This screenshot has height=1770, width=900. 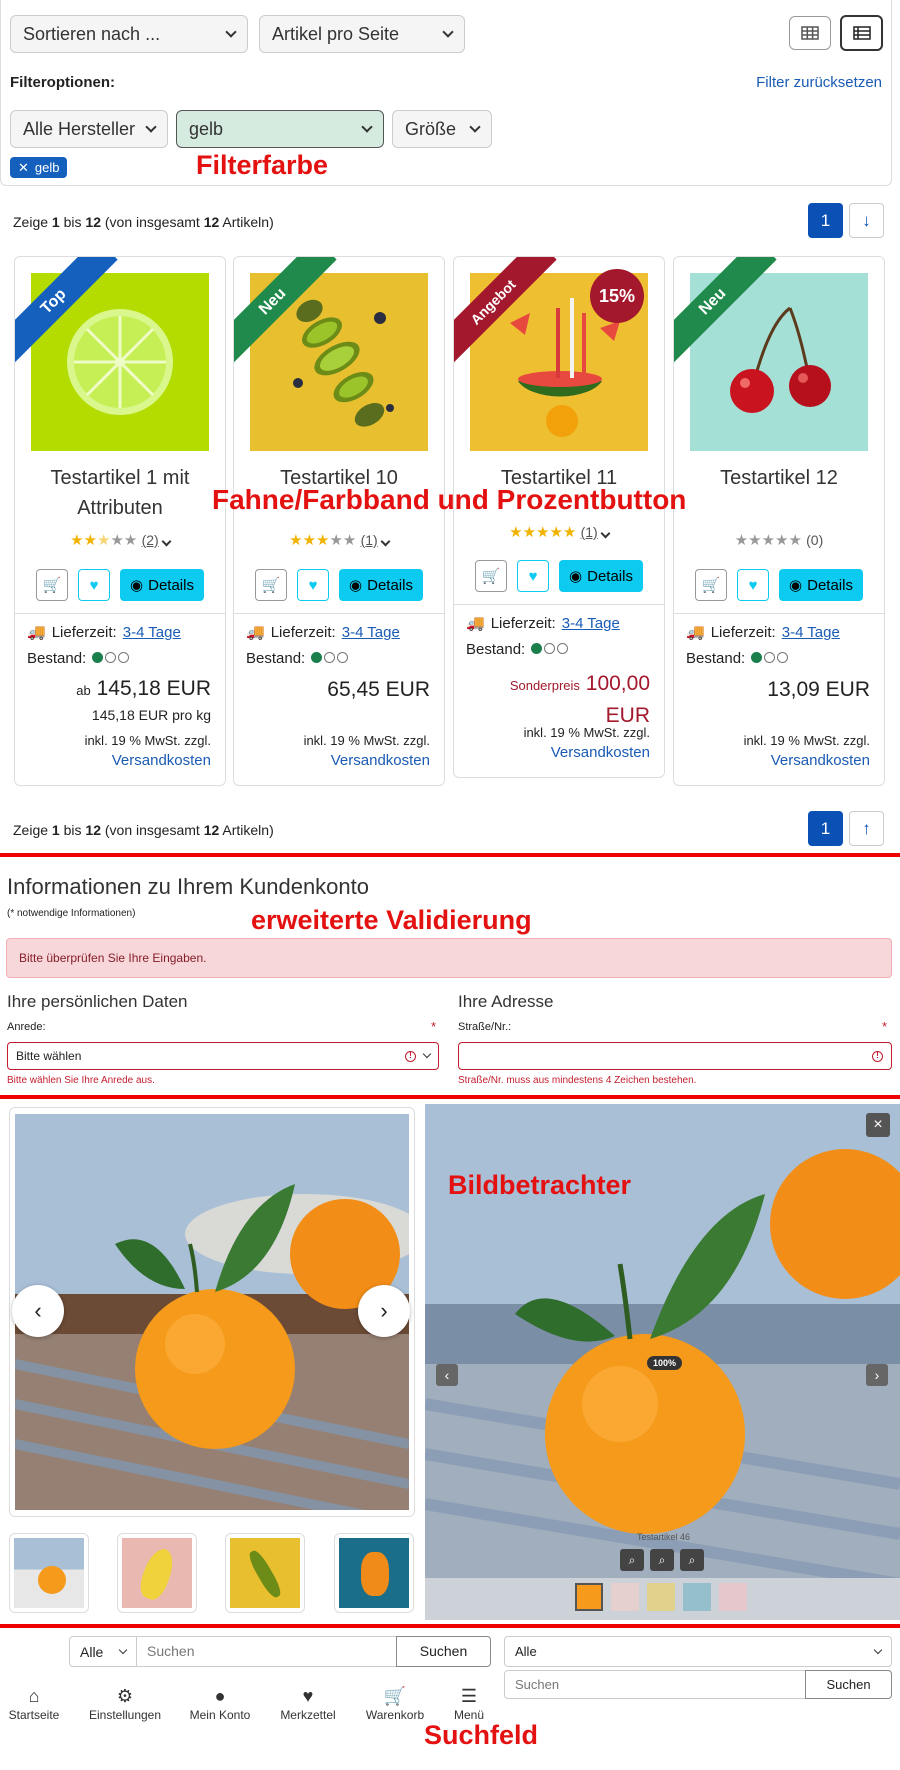 I want to click on annotation-search-field: Suchfeld, so click(x=481, y=1735).